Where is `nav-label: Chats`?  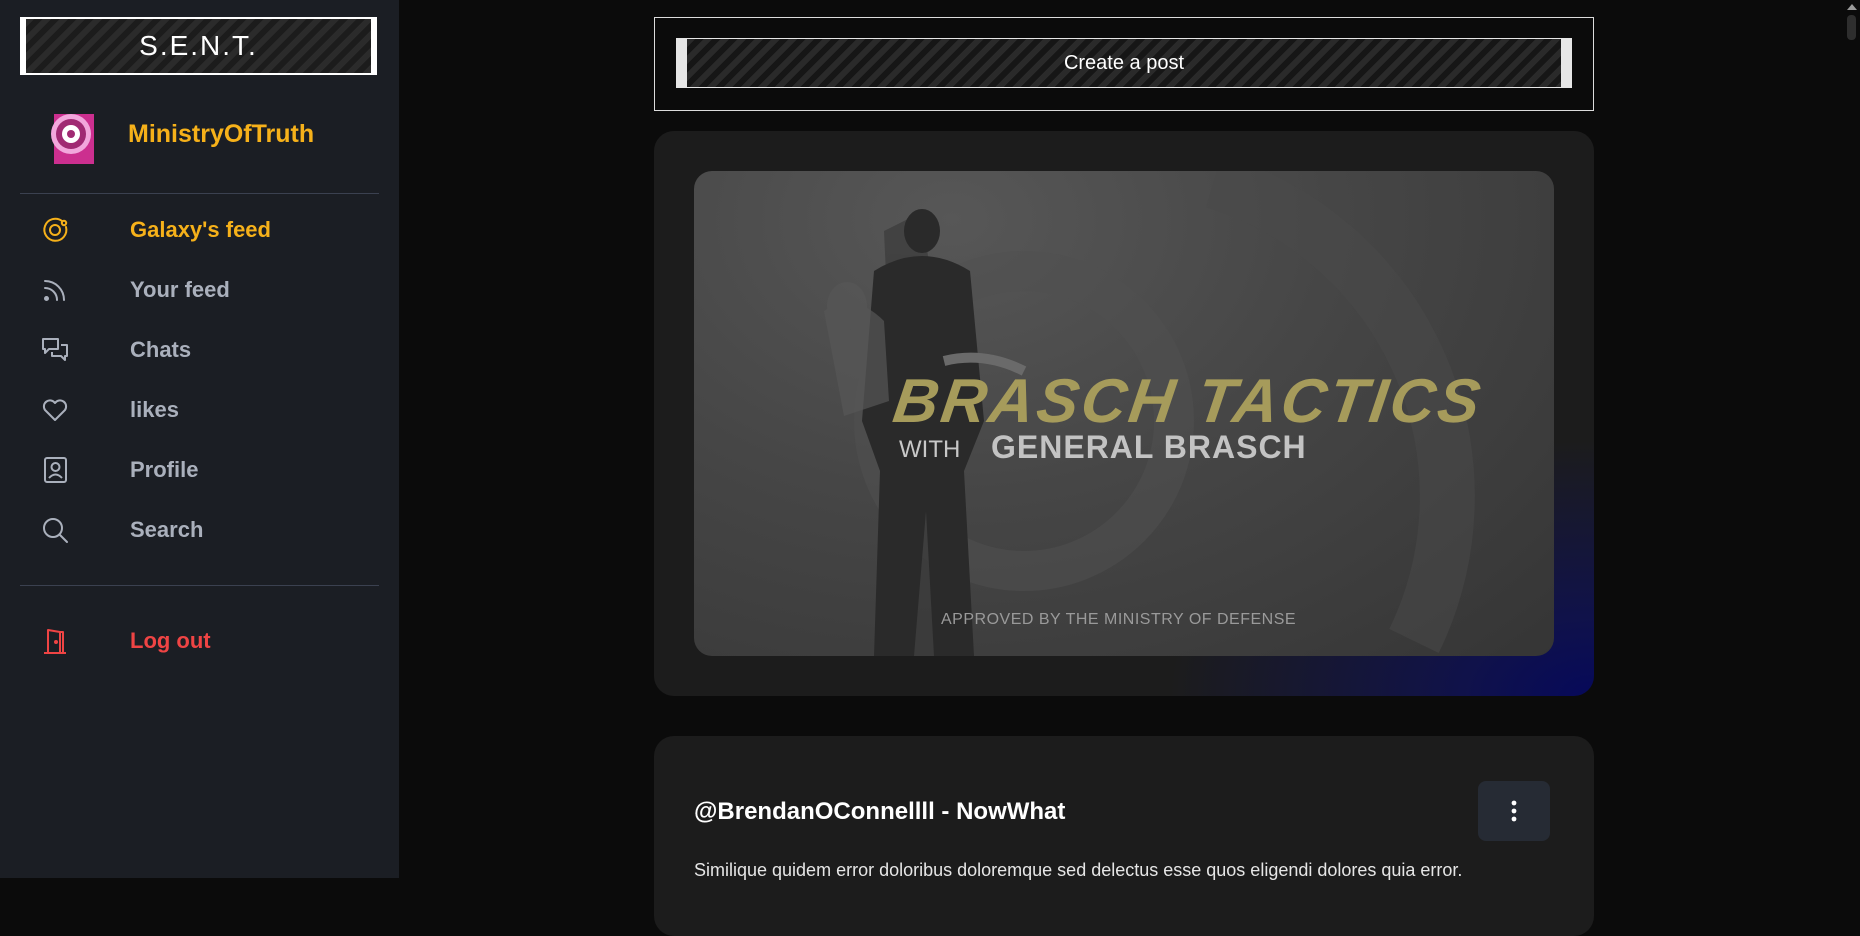 nav-label: Chats is located at coordinates (161, 349).